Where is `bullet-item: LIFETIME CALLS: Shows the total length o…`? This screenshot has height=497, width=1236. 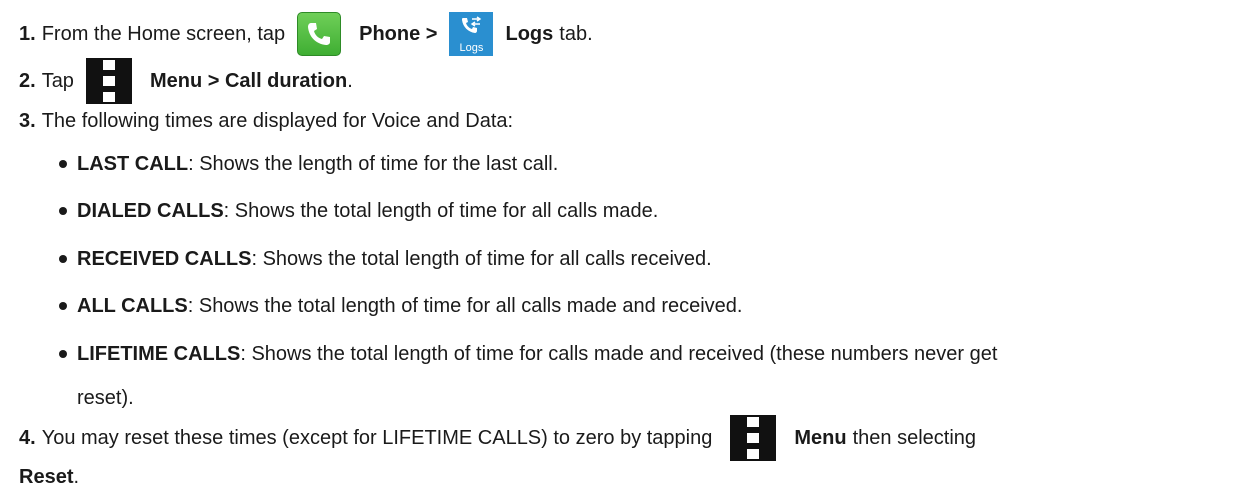
bullet-item: LIFETIME CALLS: Shows the total length o… is located at coordinates (528, 354).